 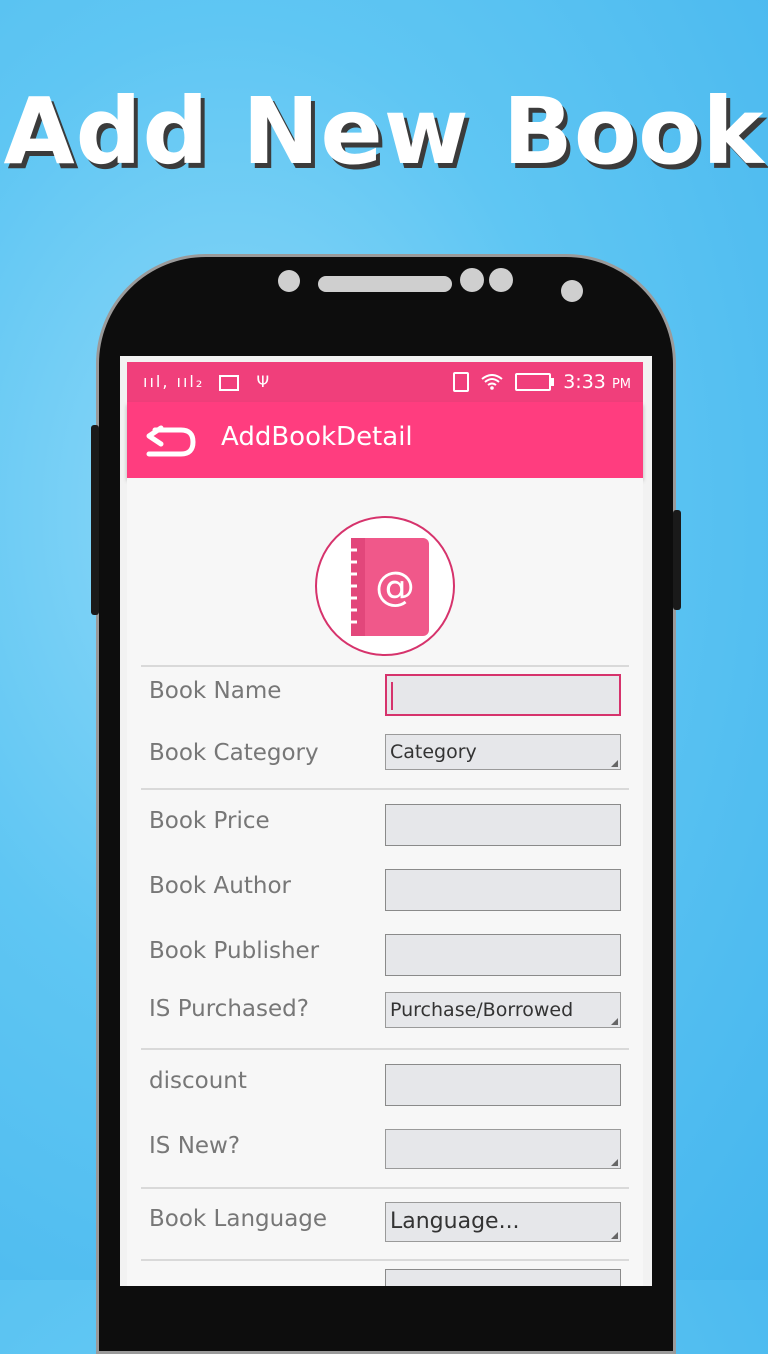 What do you see at coordinates (392, 696) in the screenshot?
I see `text-cursor` at bounding box center [392, 696].